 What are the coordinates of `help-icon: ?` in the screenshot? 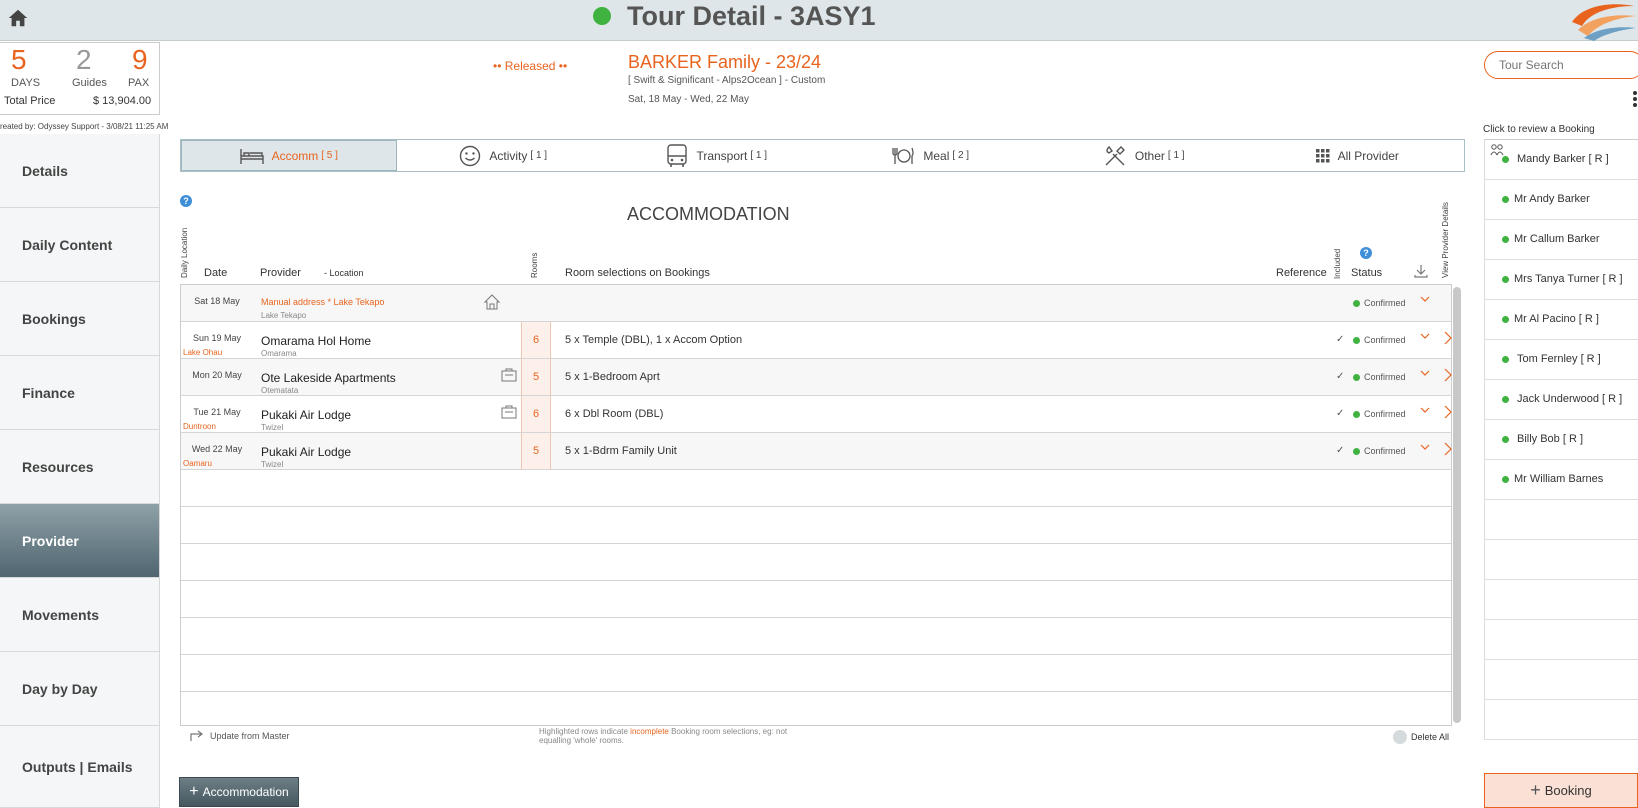 It's located at (186, 201).